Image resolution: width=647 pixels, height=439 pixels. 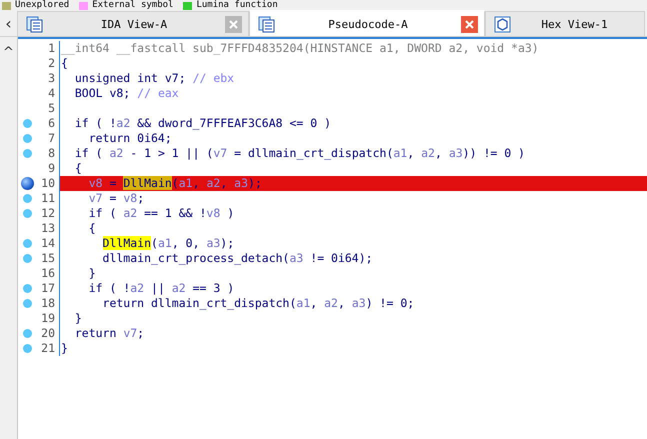 What do you see at coordinates (162, 213) in the screenshot?
I see `code-line: if ( a2 == 1 && !v8 )` at bounding box center [162, 213].